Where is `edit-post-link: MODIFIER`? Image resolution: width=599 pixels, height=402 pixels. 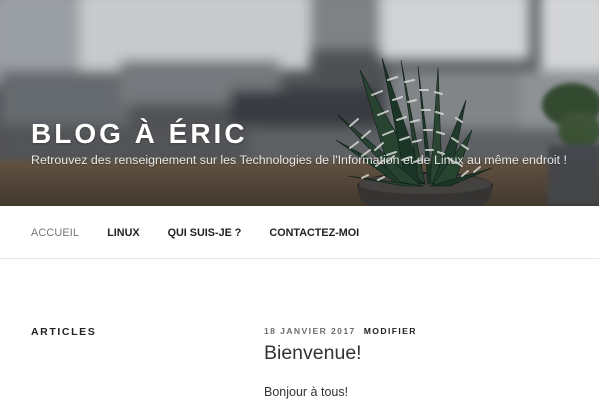
edit-post-link: MODIFIER is located at coordinates (390, 331).